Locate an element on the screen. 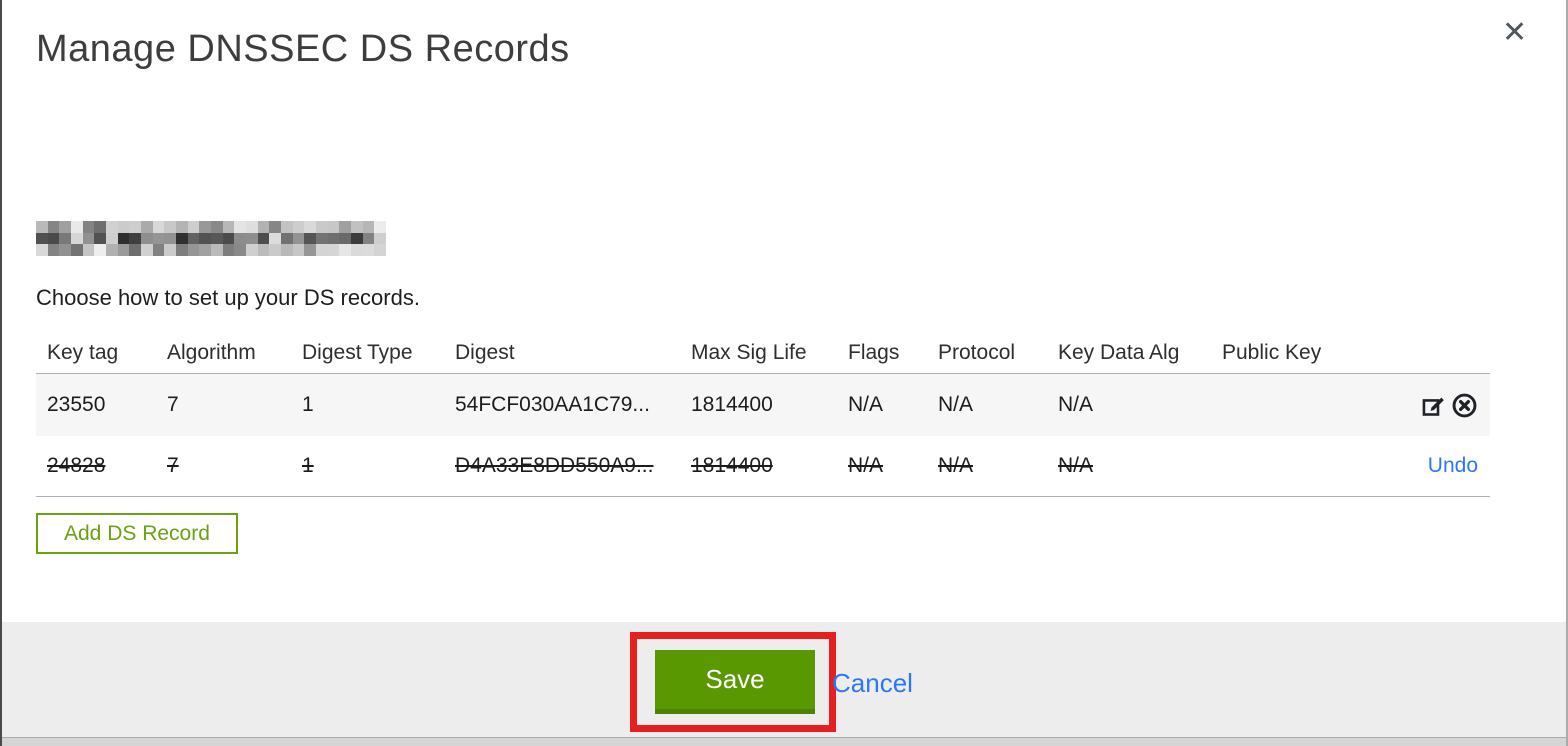  col-key-tag: Key tag is located at coordinates (83, 352).